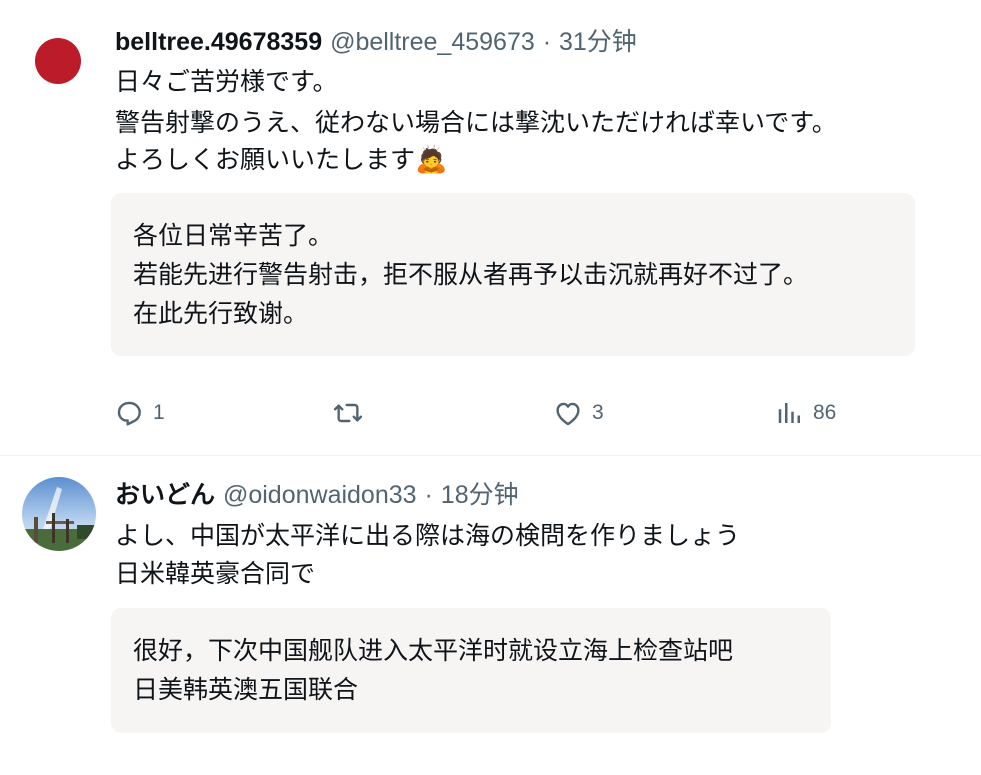  What do you see at coordinates (218, 42) in the screenshot?
I see `display-name: belltree.49678359` at bounding box center [218, 42].